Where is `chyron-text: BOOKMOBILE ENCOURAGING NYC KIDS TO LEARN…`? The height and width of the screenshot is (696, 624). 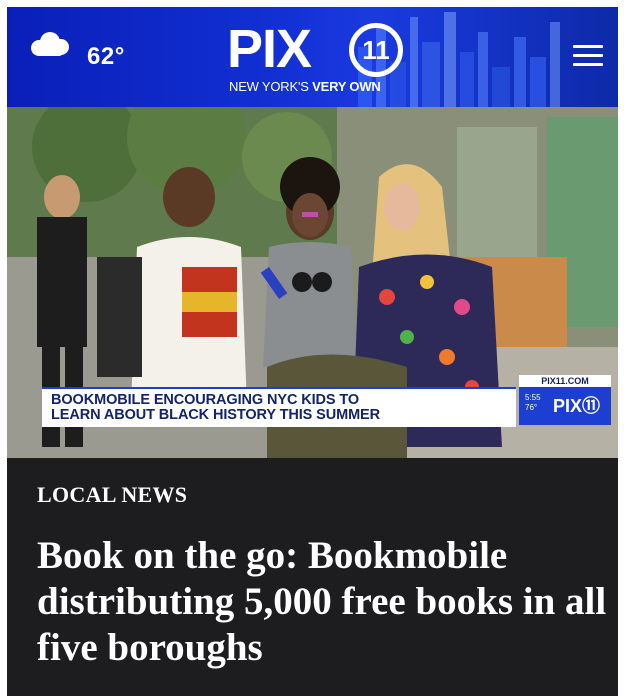
chyron-text: BOOKMOBILE ENCOURAGING NYC KIDS TO LEARN… is located at coordinates (281, 408).